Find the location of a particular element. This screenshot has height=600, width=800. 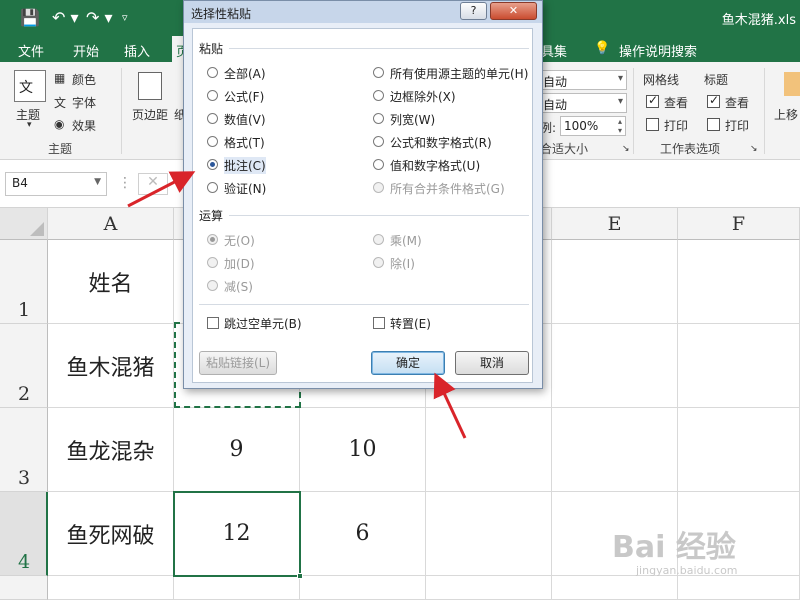

radio-column-widths is located at coordinates (378, 118).